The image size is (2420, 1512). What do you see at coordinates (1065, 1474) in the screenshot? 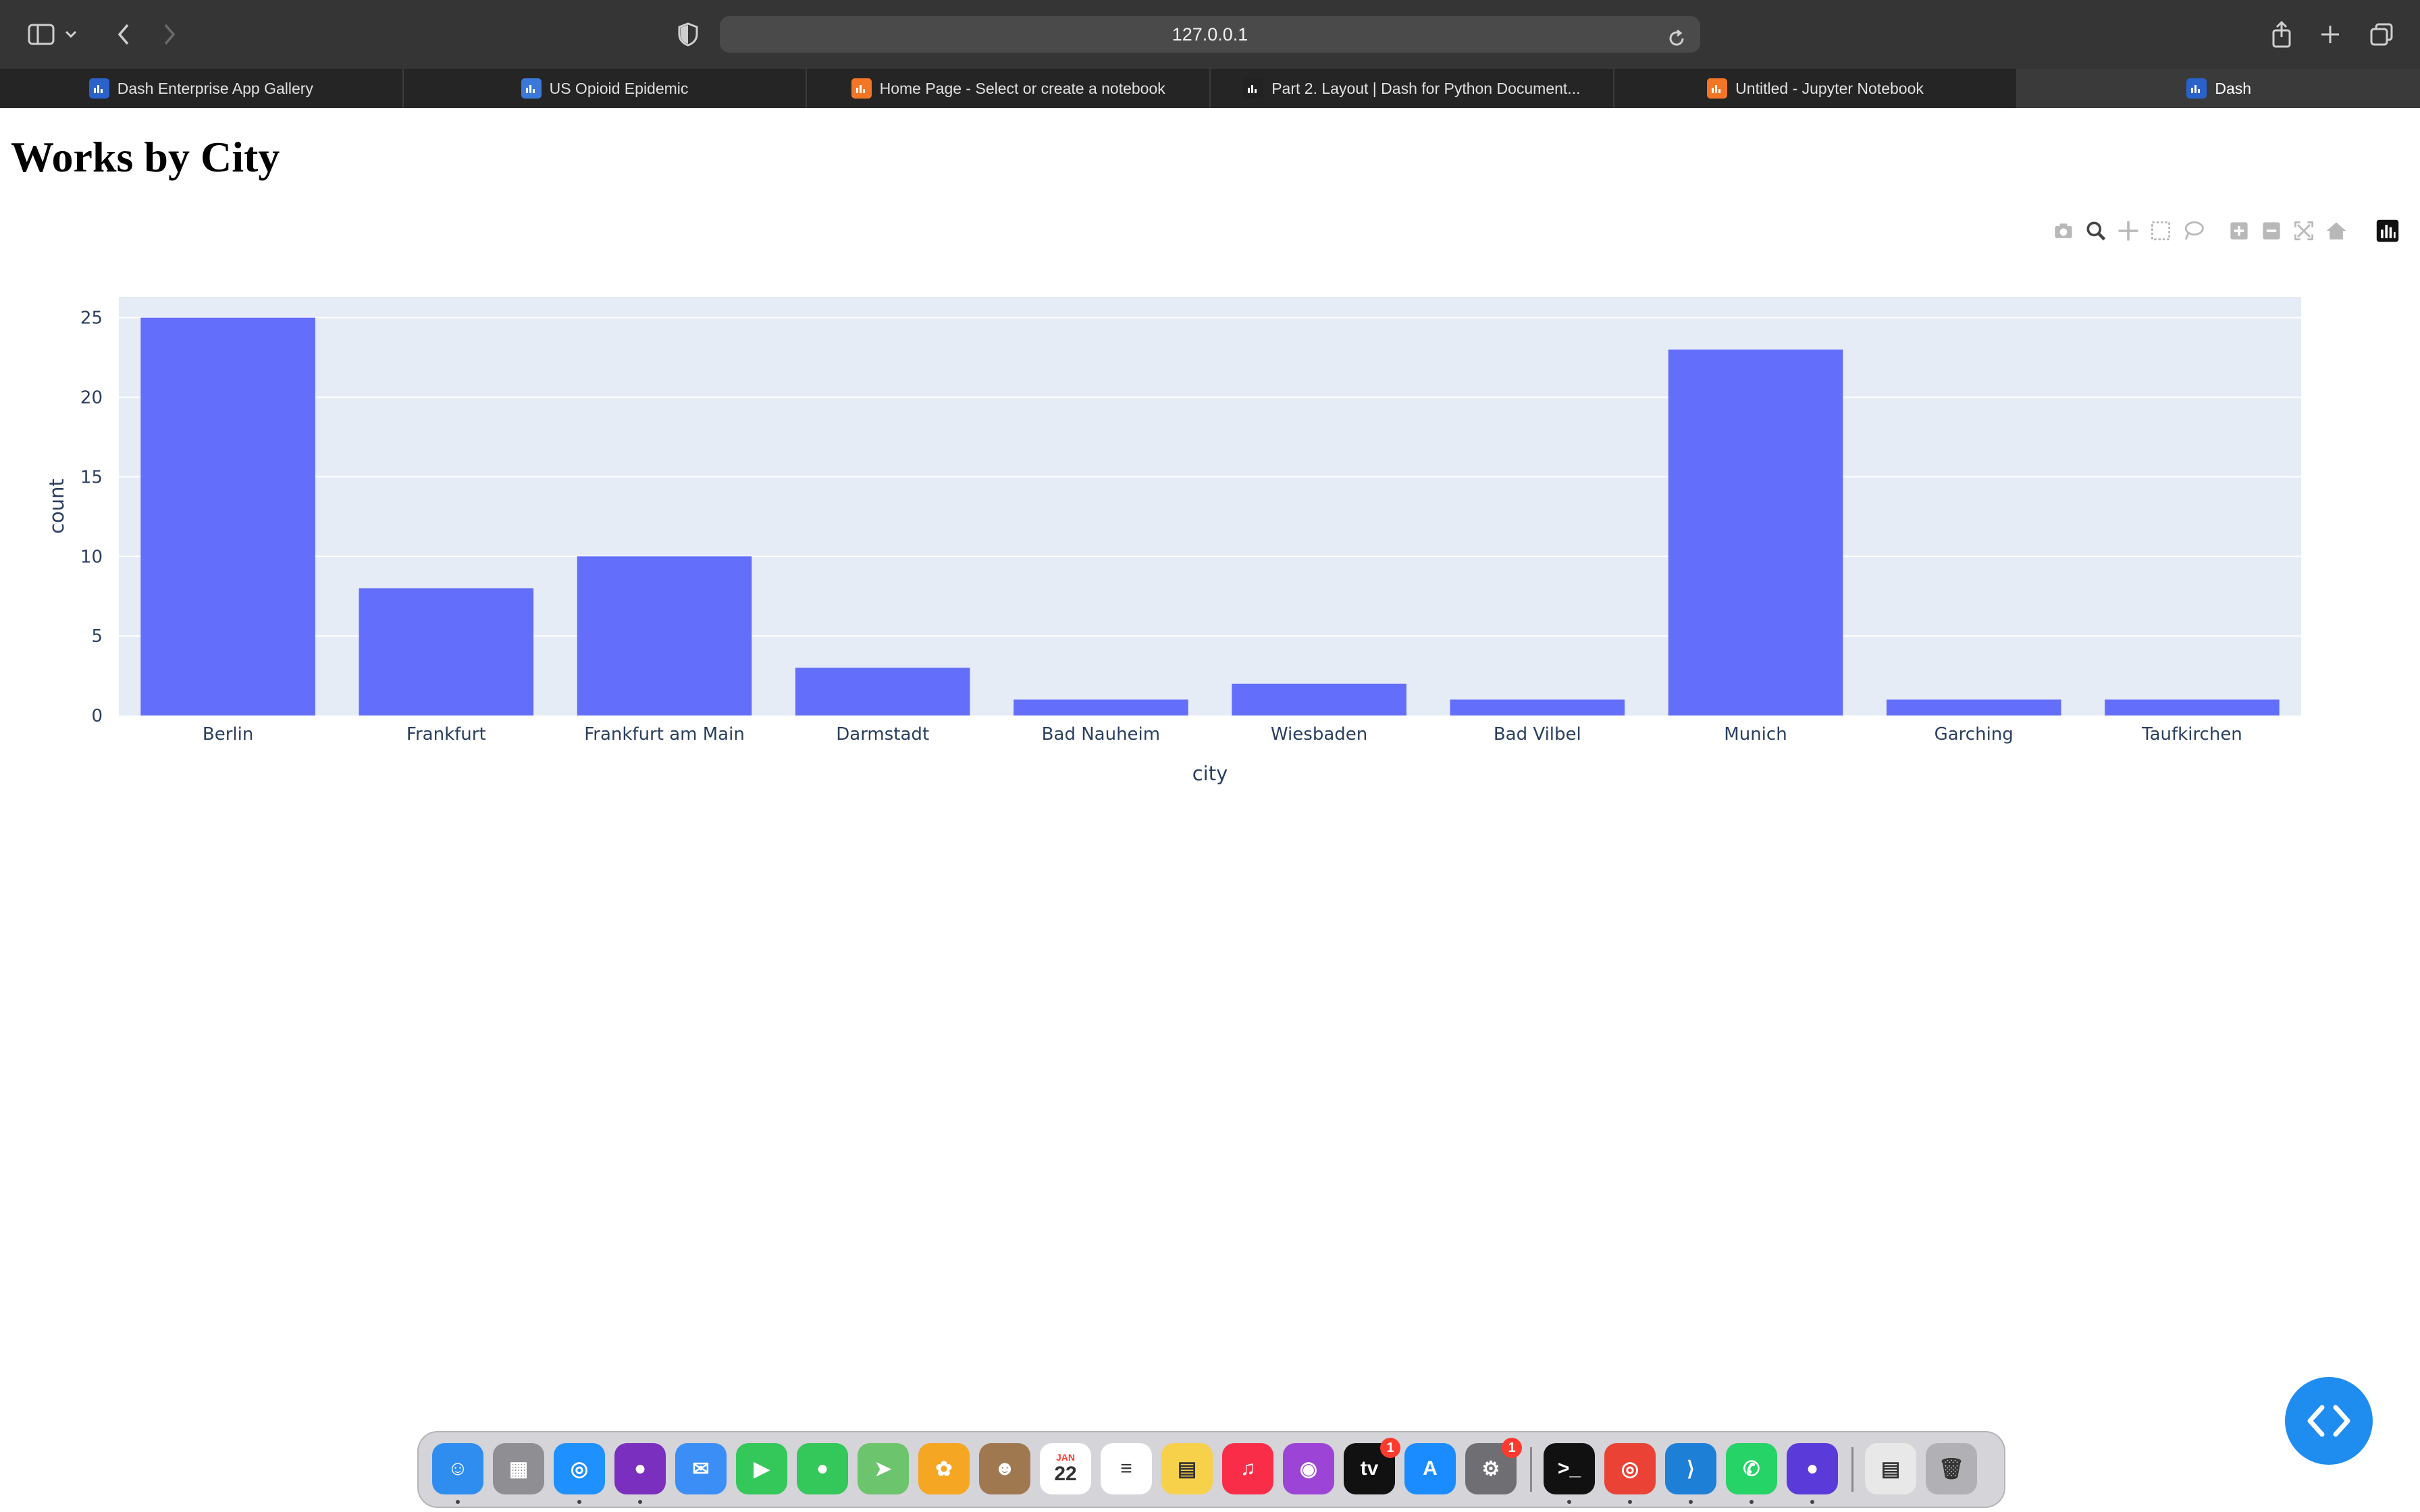
I see `dock-glyph: 22` at bounding box center [1065, 1474].